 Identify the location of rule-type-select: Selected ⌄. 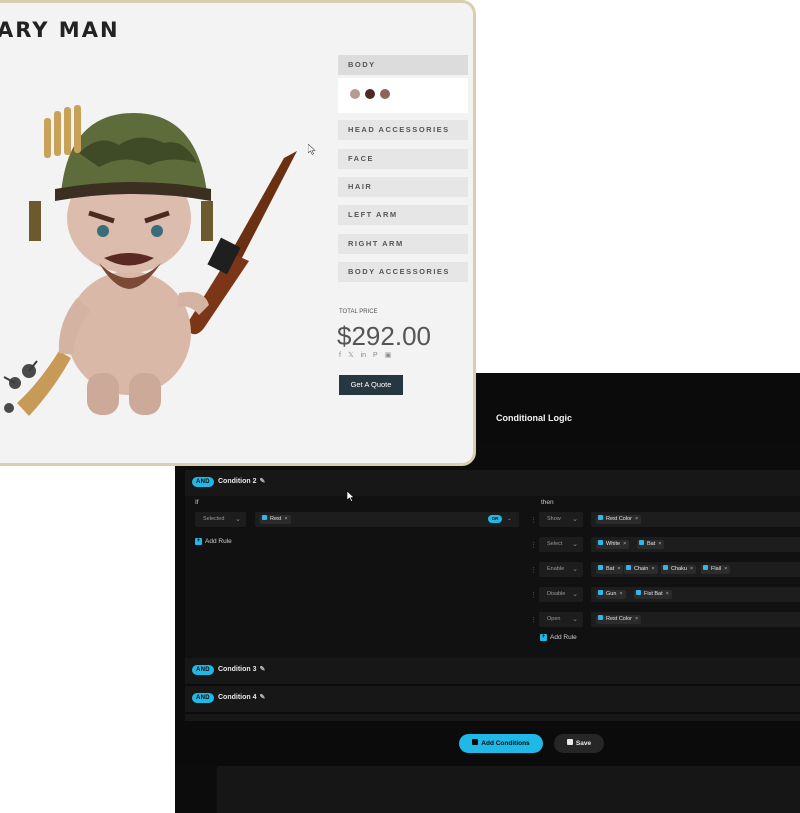
(220, 519).